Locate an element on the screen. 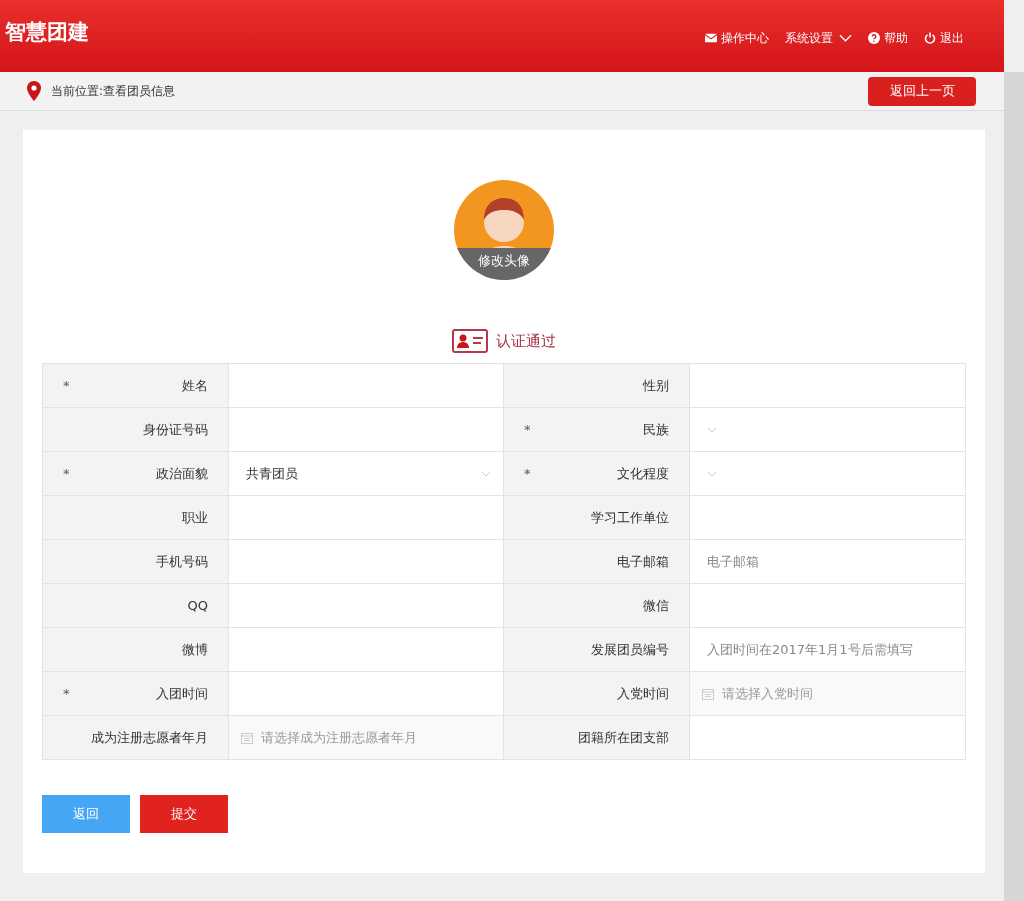  field-label: 微博 is located at coordinates (195, 649).